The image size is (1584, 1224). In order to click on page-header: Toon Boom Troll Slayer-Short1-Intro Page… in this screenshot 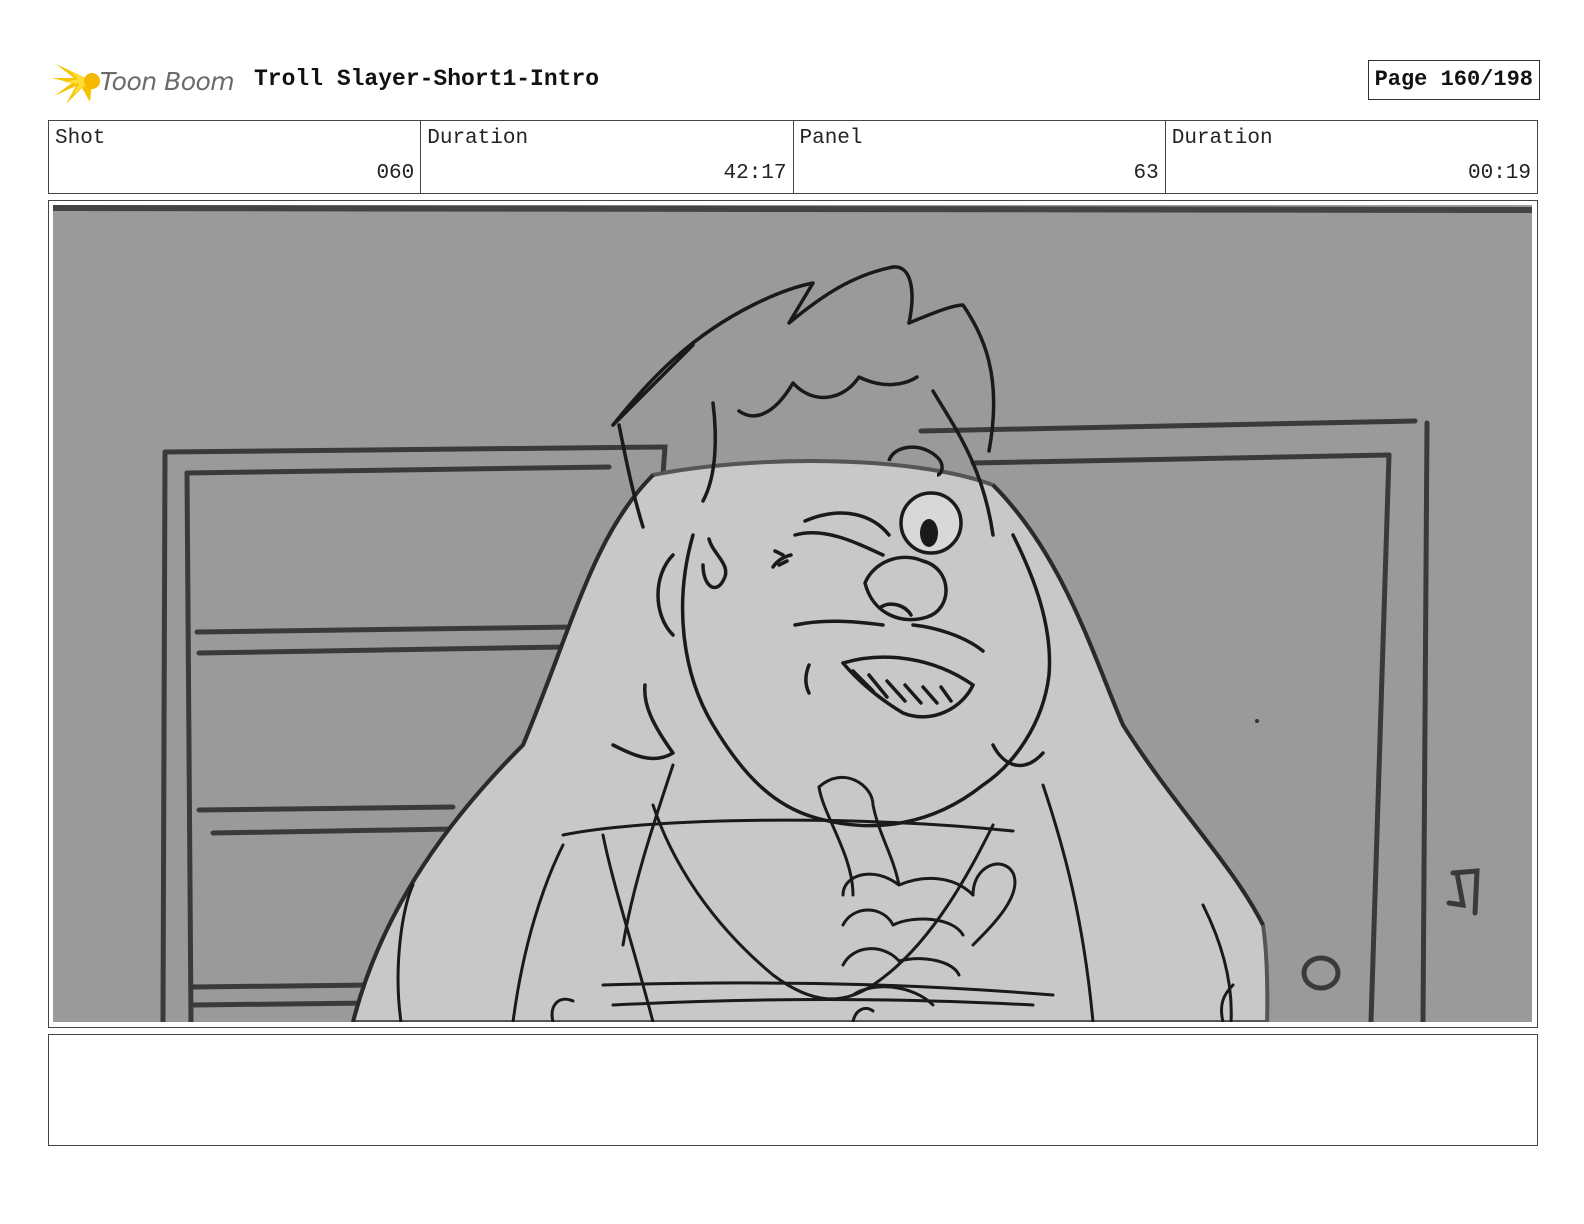, I will do `click(794, 81)`.